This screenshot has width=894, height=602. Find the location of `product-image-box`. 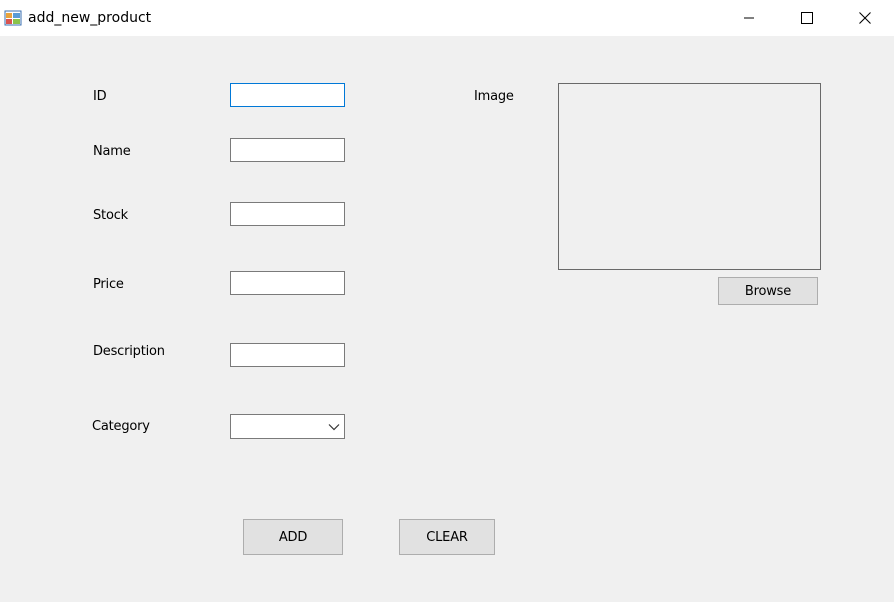

product-image-box is located at coordinates (689, 176).